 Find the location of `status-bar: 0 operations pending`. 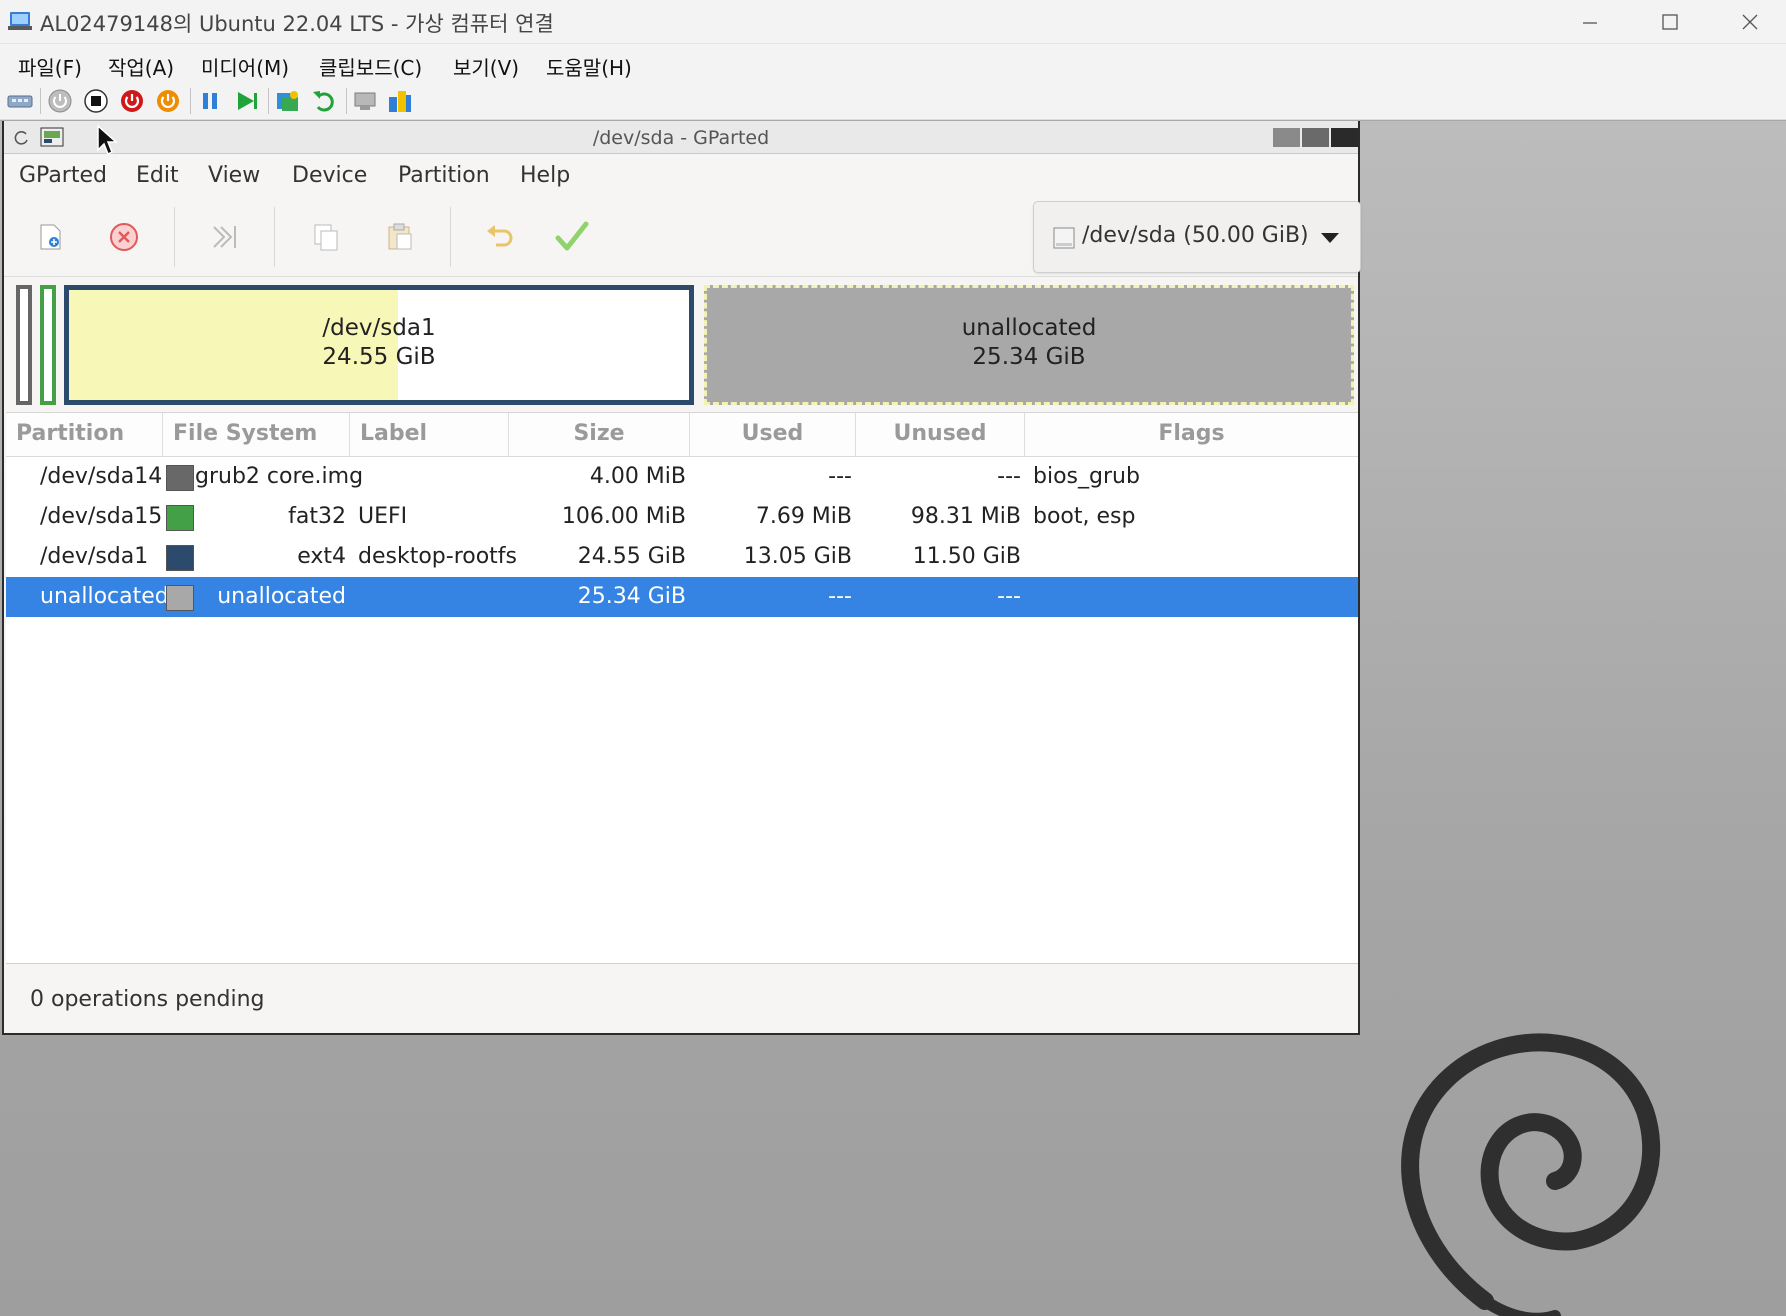

status-bar: 0 operations pending is located at coordinates (682, 997).